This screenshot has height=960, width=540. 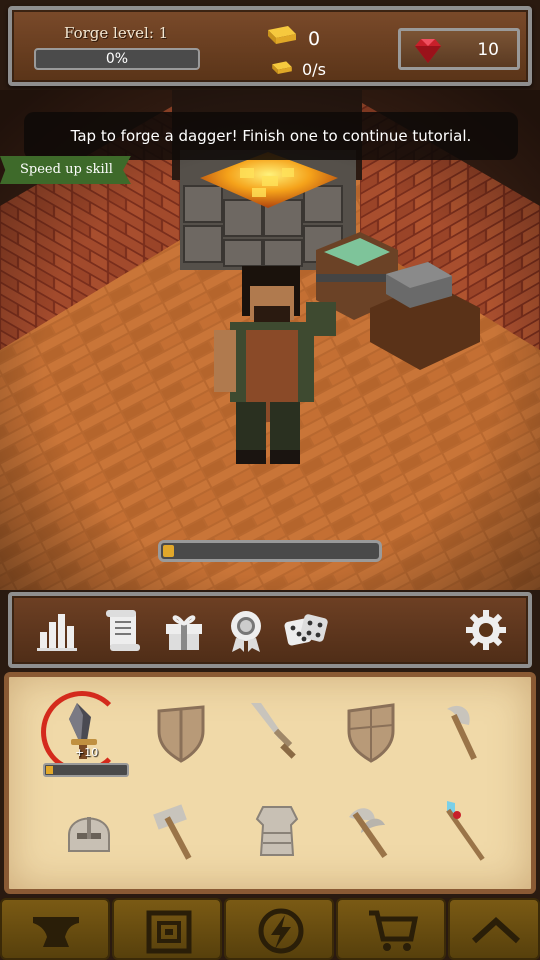 I want to click on bottom-navigation, so click(x=270, y=929).